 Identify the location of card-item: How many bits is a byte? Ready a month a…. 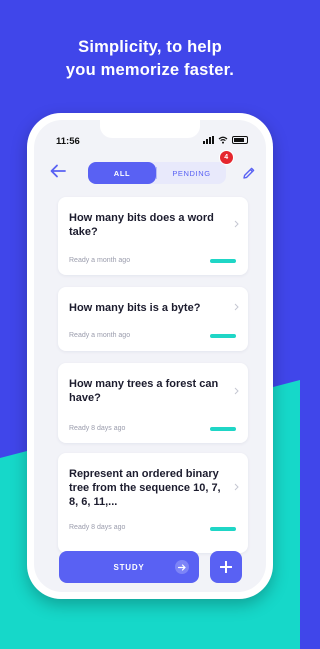
(153, 319).